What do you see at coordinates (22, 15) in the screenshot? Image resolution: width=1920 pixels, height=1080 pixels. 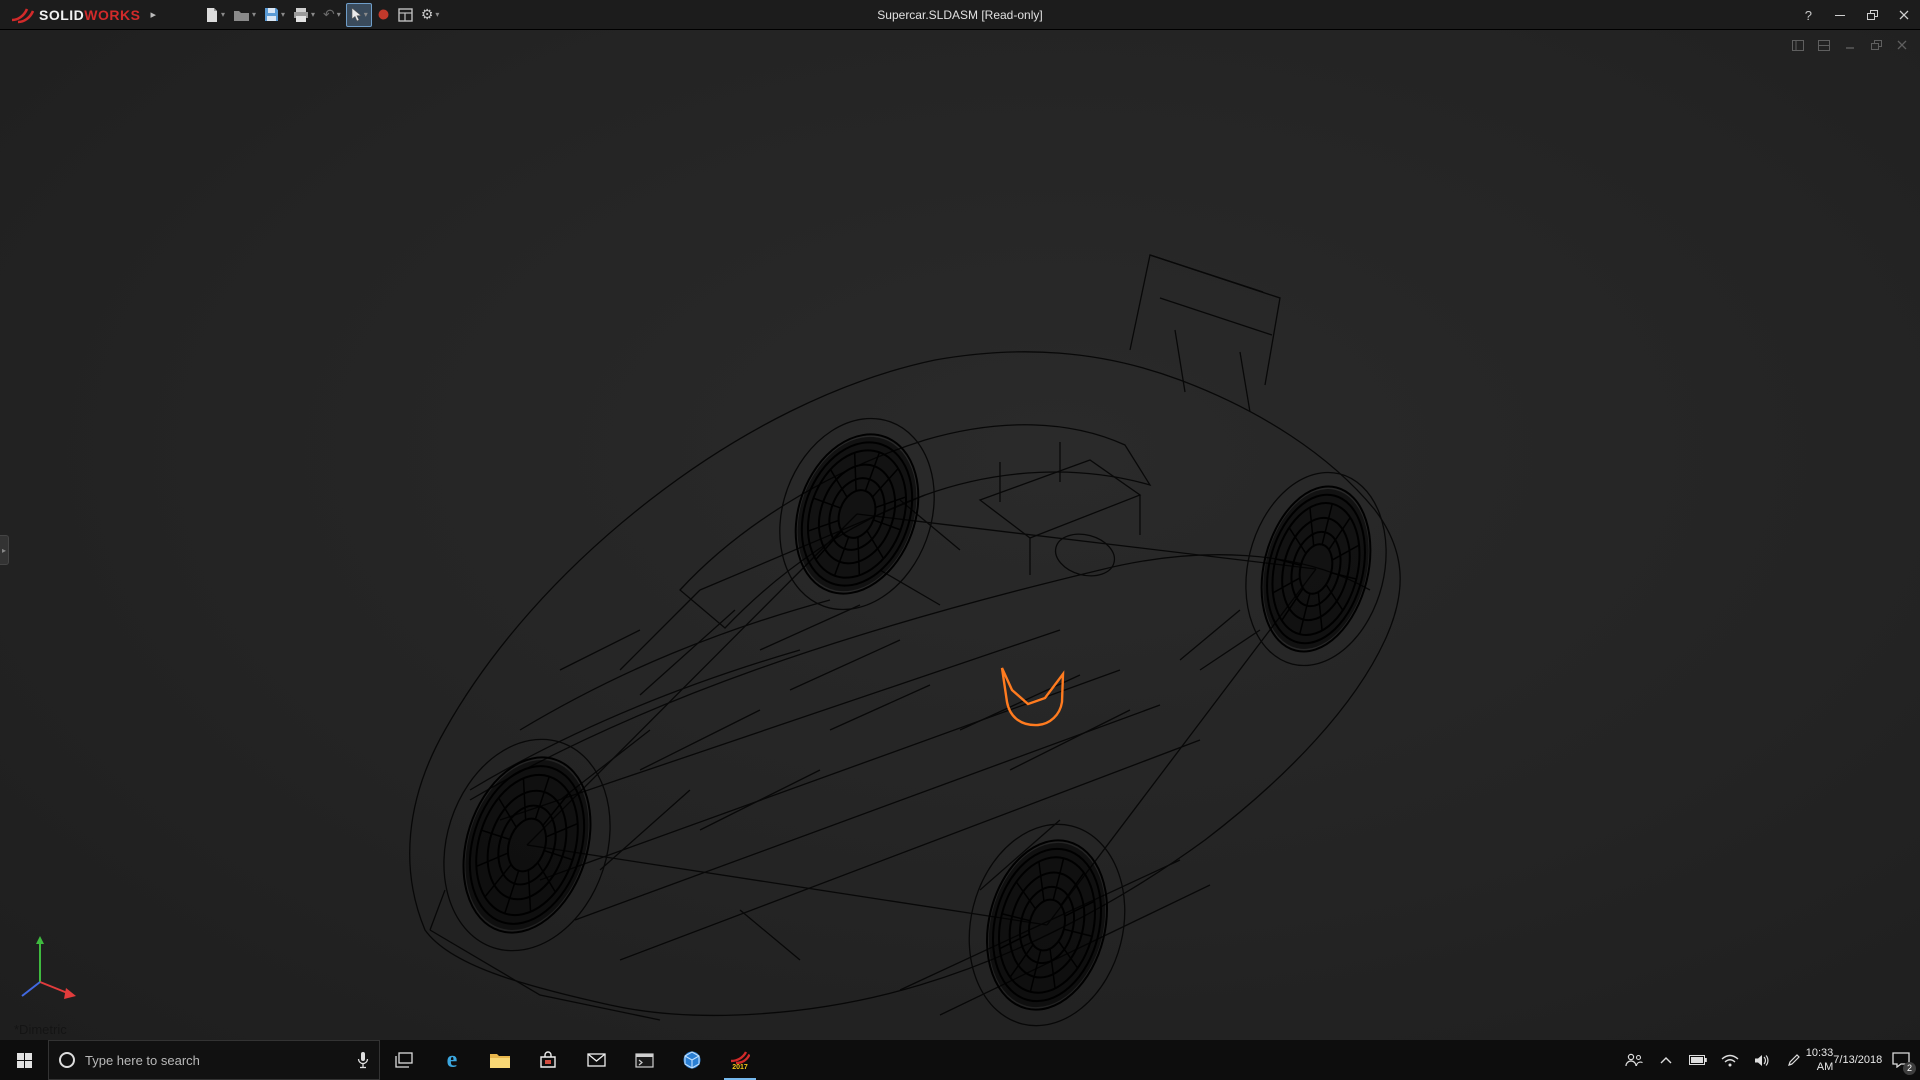 I see `solidworks-ds-icon` at bounding box center [22, 15].